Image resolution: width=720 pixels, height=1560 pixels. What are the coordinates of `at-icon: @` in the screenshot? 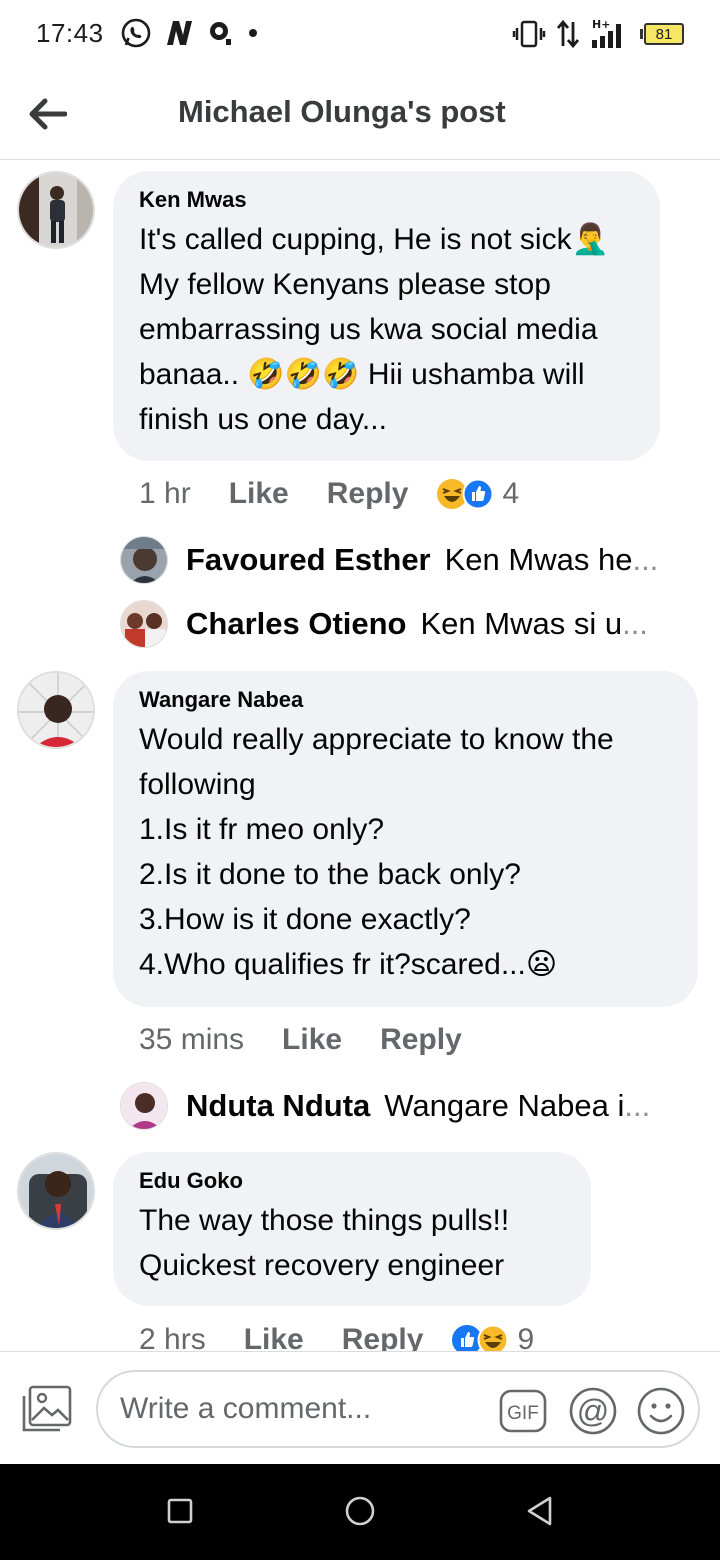 It's located at (593, 1411).